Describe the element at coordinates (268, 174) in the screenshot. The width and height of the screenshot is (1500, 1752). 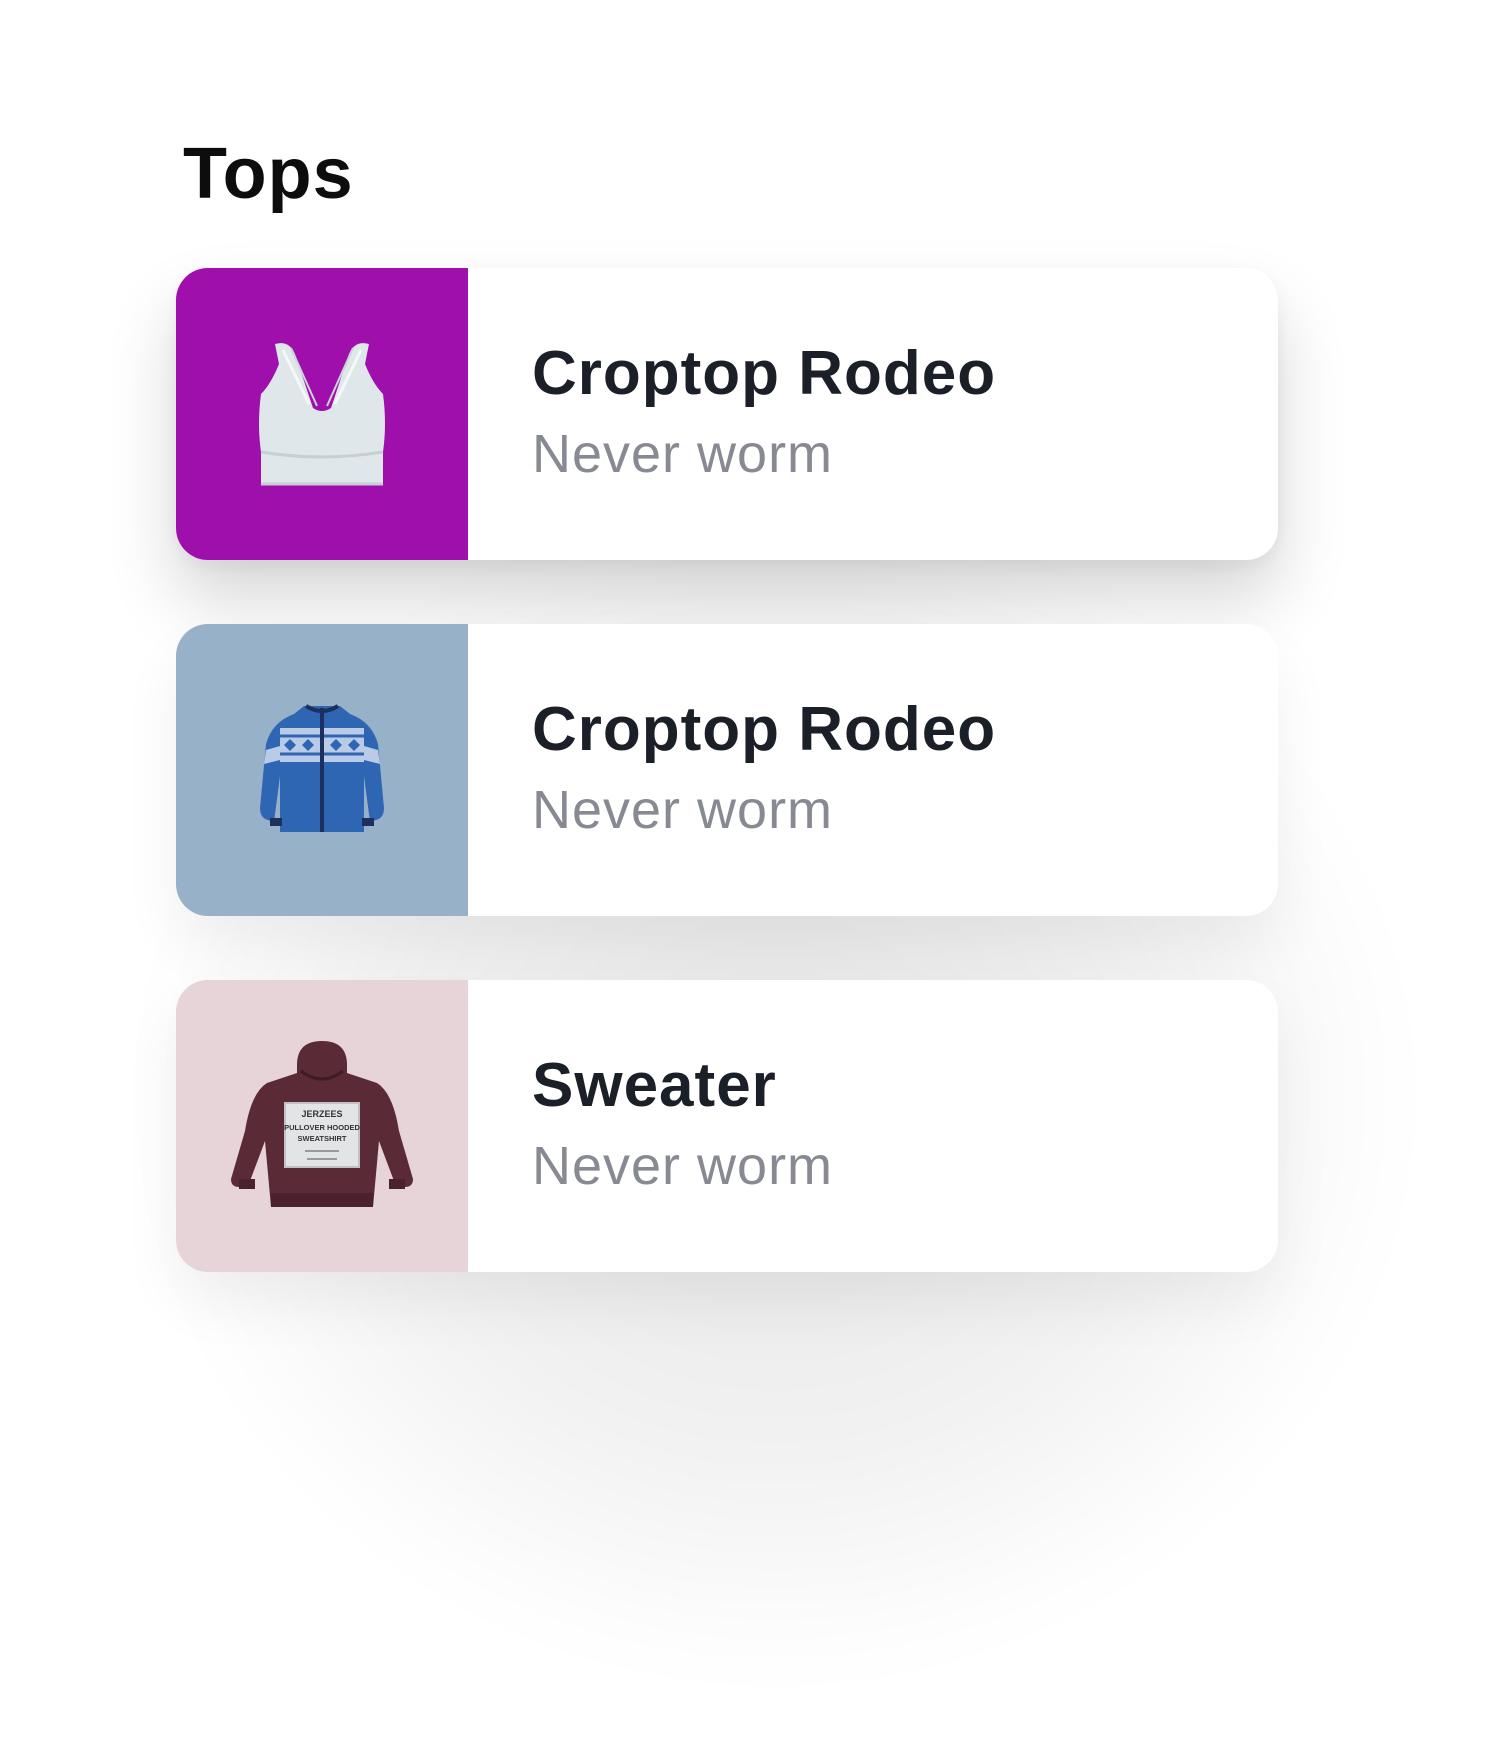
I see `section-title: Tops` at that location.